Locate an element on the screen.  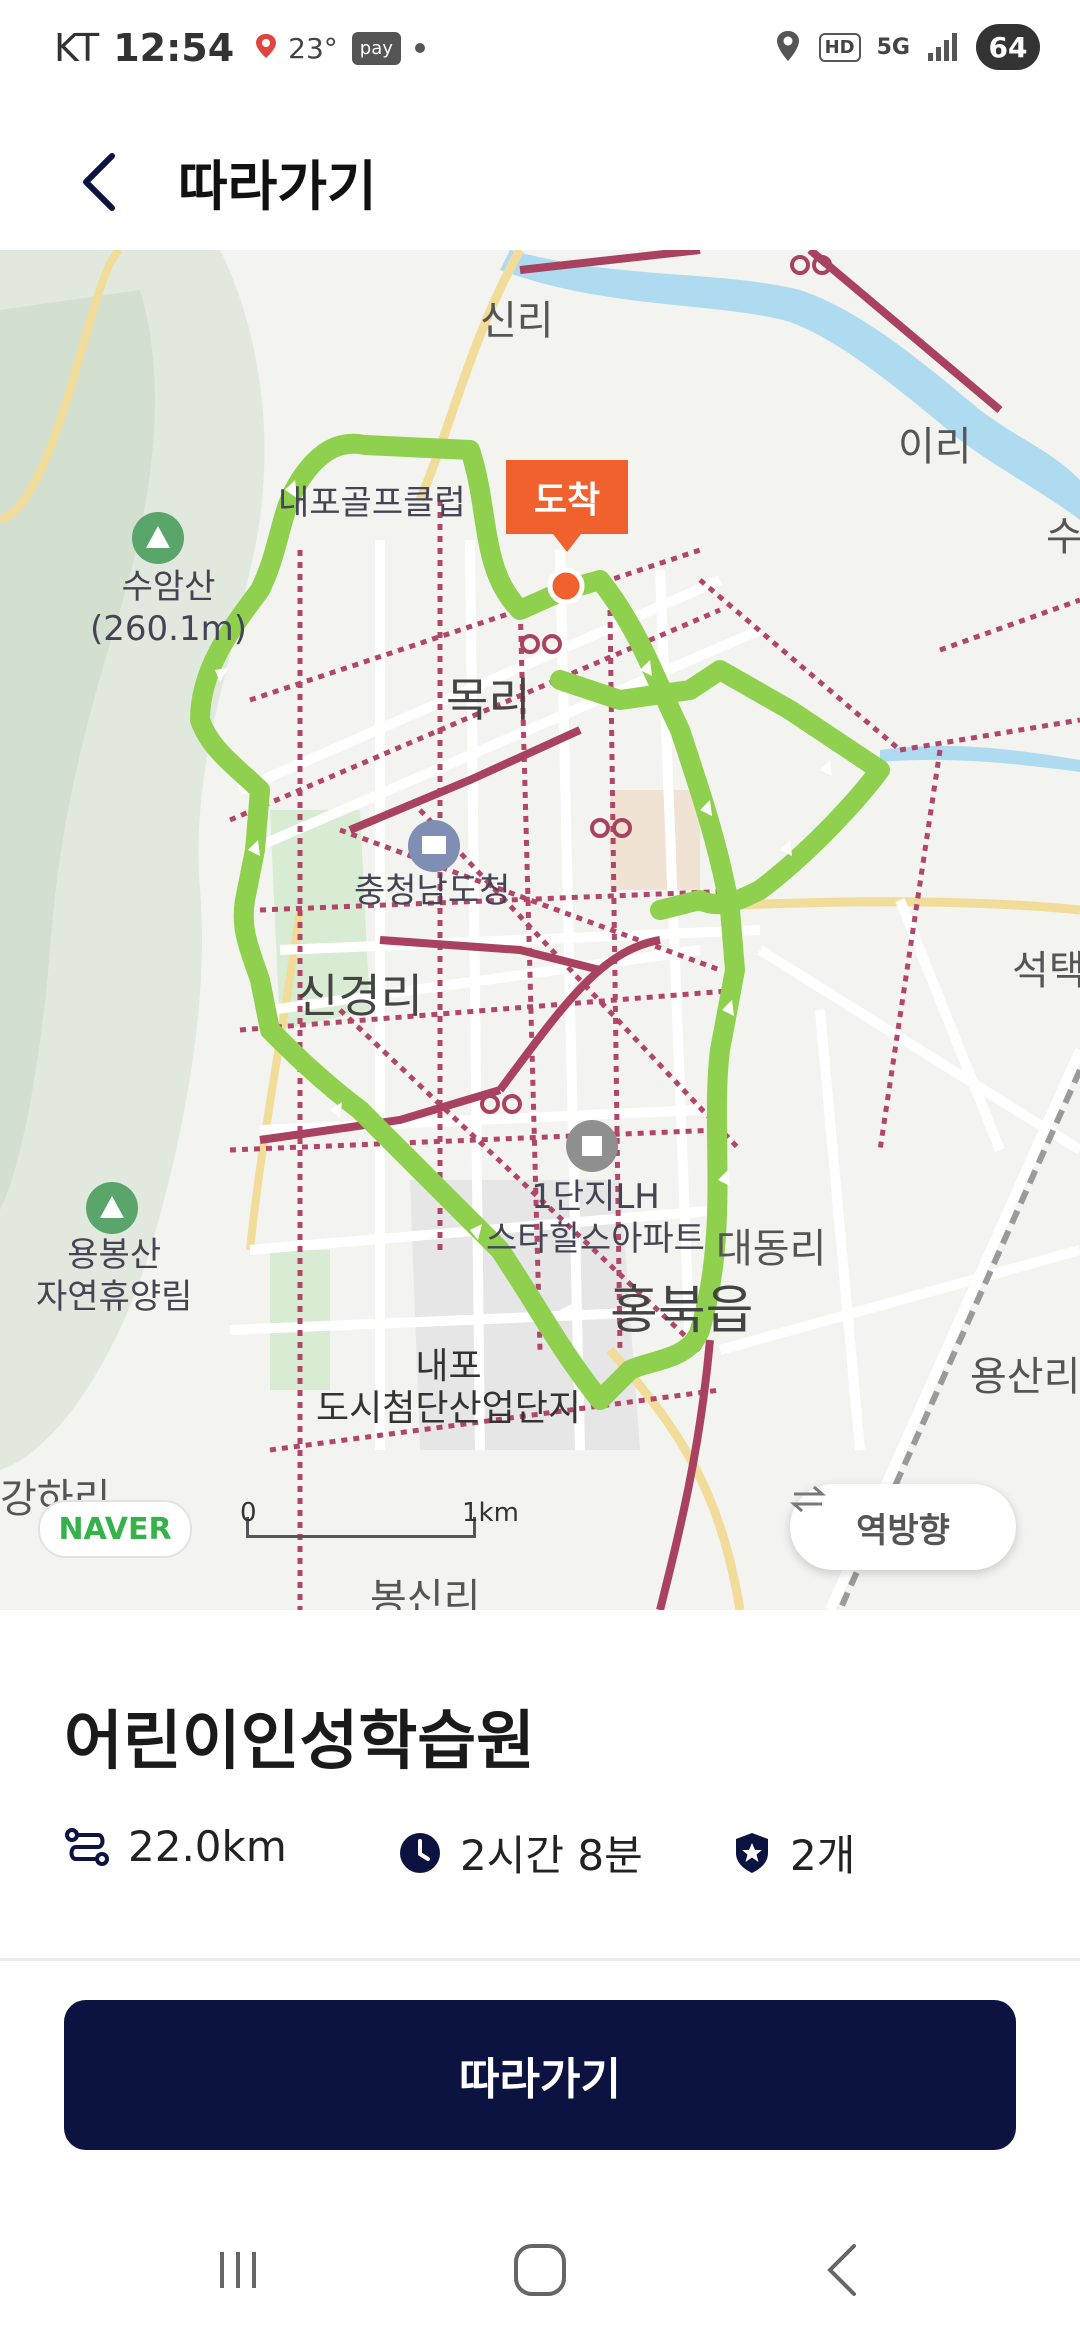
location-icon is located at coordinates (787, 46).